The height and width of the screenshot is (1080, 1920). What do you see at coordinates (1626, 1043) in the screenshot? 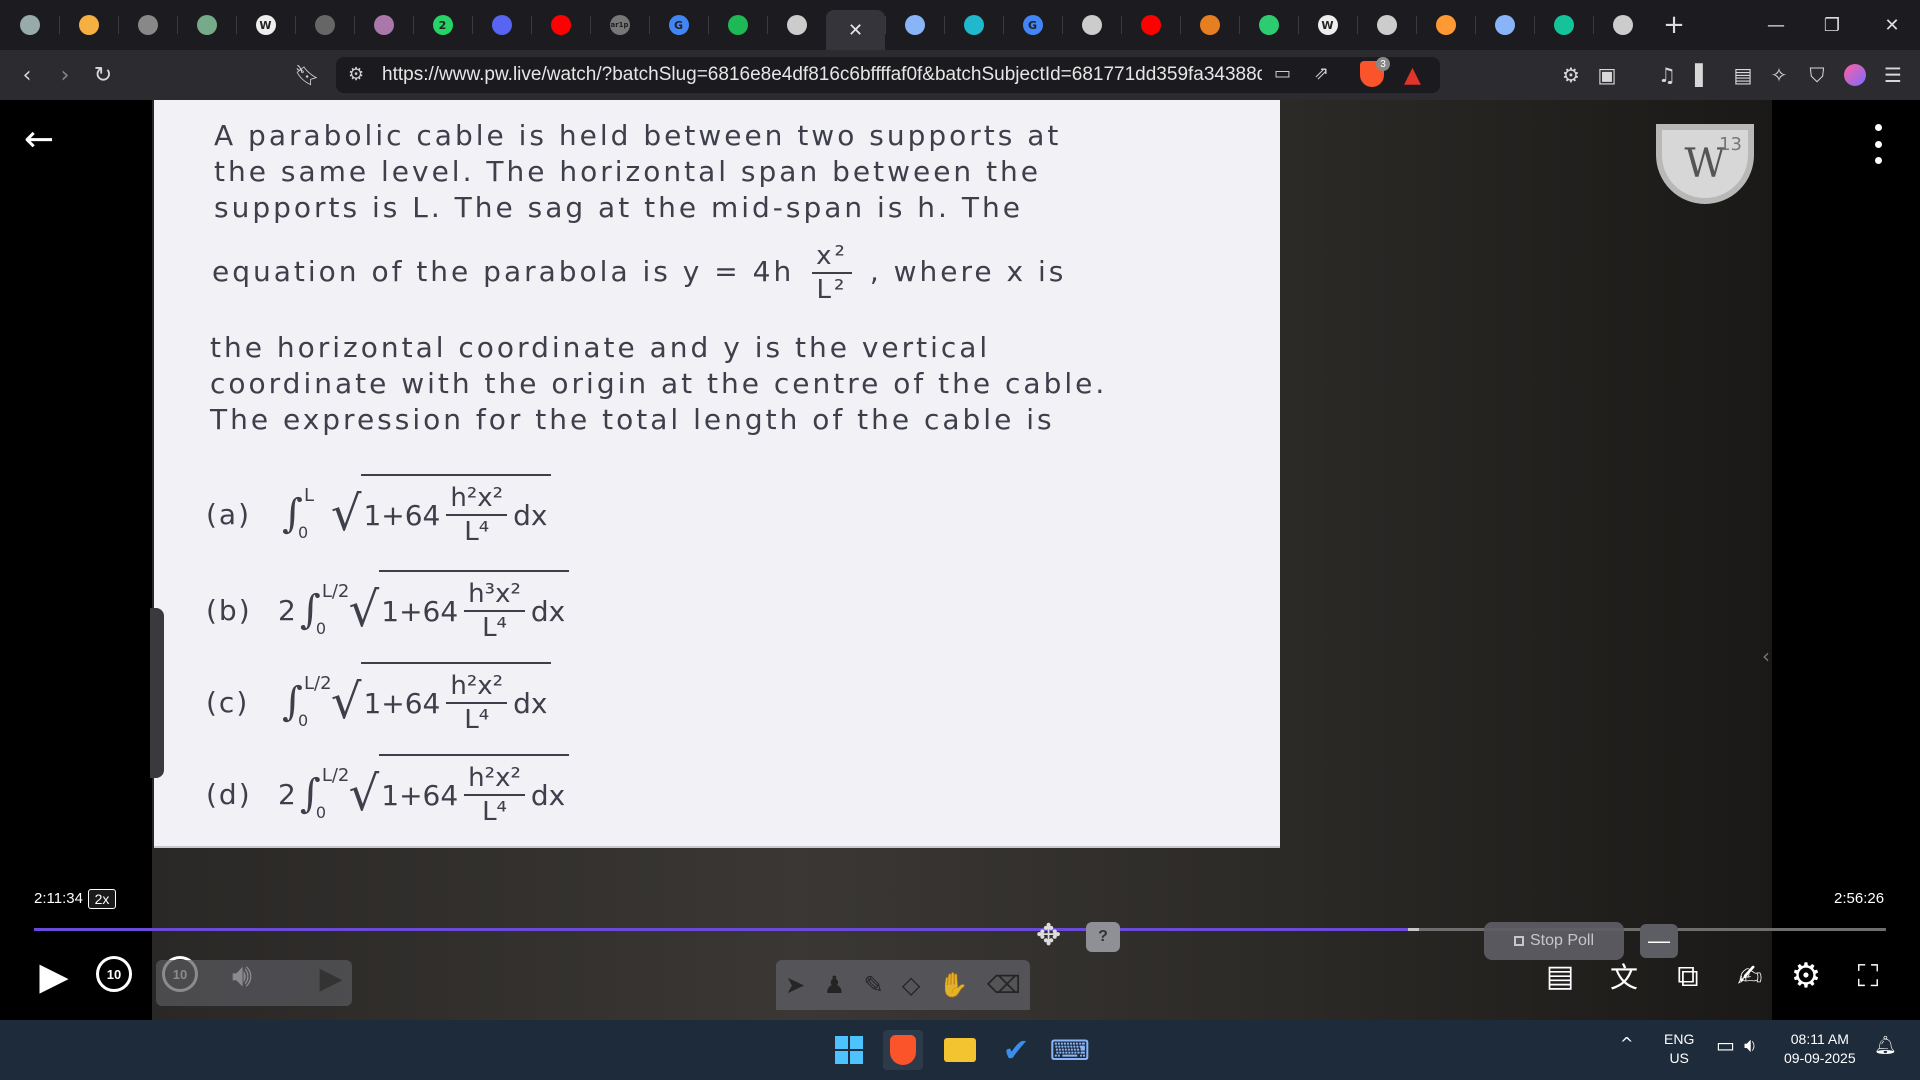
I see `chevron-up-icon: ^` at bounding box center [1626, 1043].